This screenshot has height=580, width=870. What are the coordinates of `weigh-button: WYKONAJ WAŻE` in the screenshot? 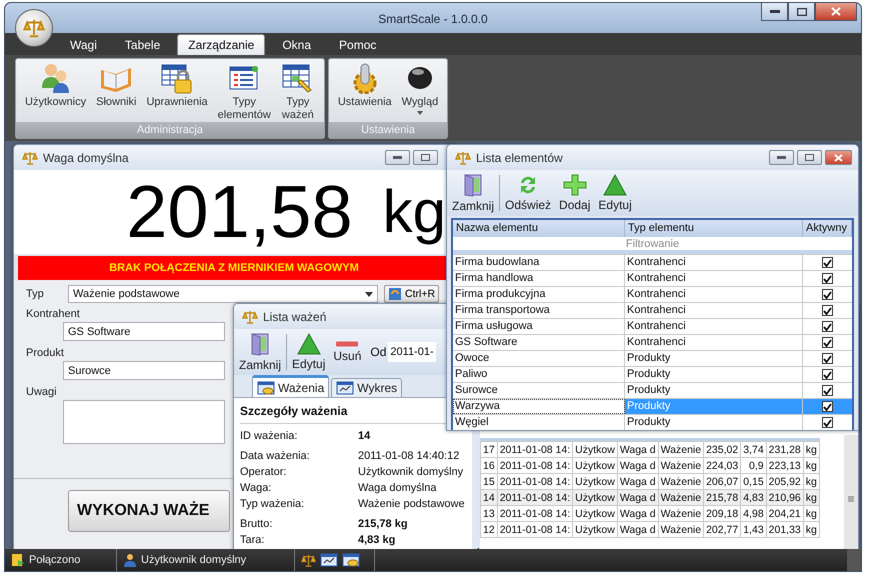 It's located at (149, 511).